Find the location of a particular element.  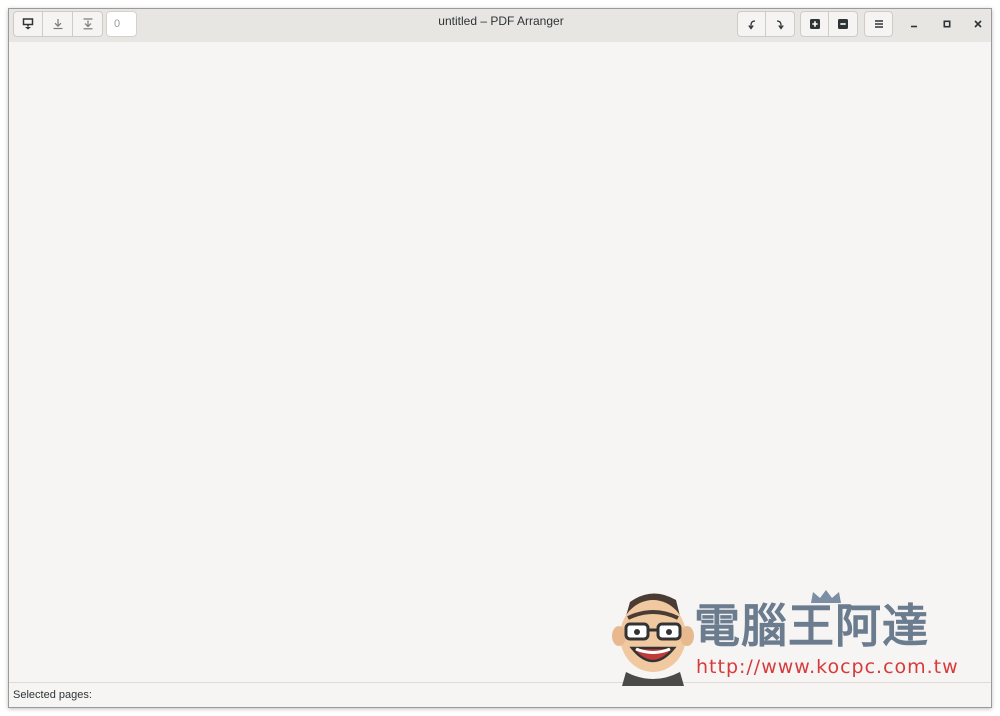

rotate-button-group is located at coordinates (766, 24).